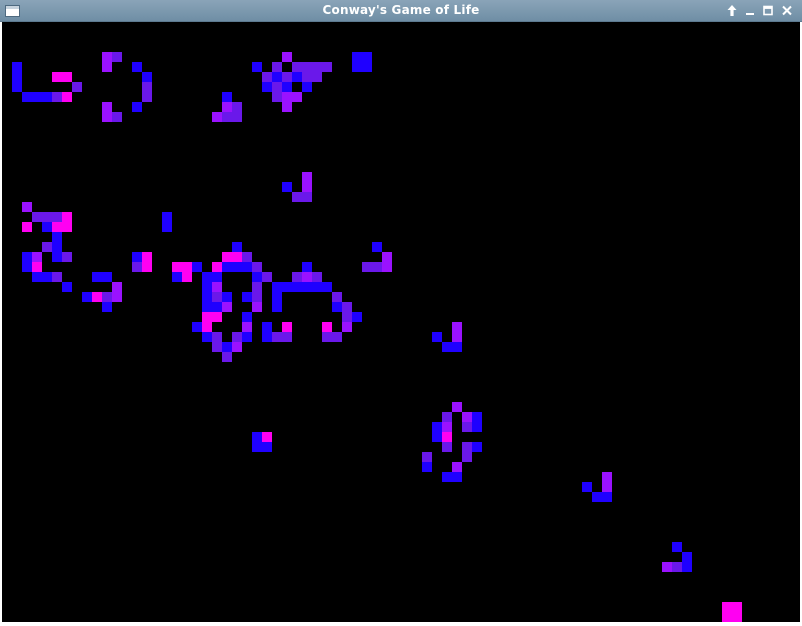 This screenshot has width=802, height=626. Describe the element at coordinates (401, 11) in the screenshot. I see `title-bar: Conway's Game of Life` at that location.